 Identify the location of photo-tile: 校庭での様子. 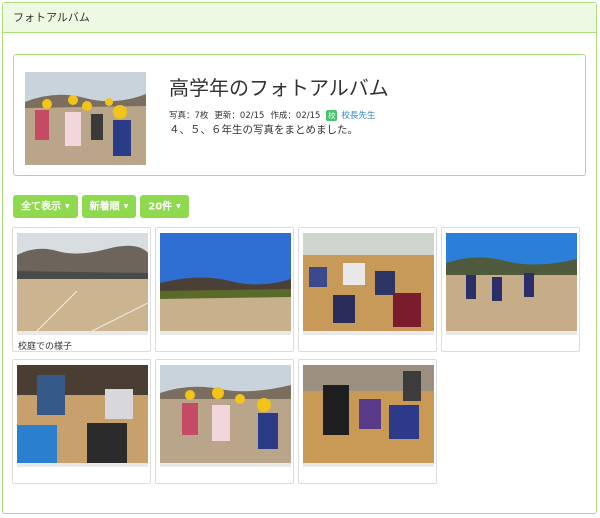
(81, 289).